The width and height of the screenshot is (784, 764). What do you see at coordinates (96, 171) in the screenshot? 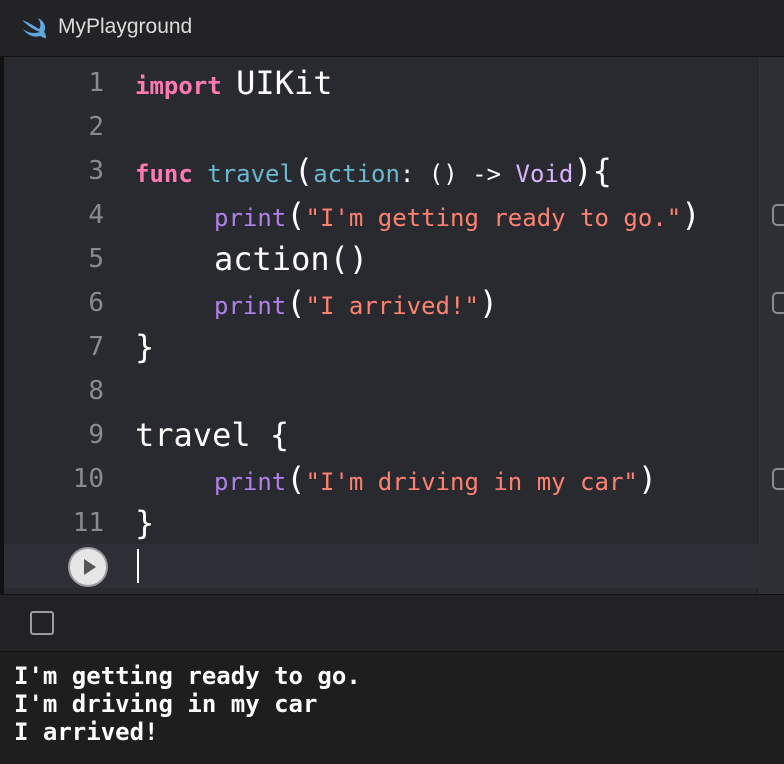
I see `line-number: 3` at bounding box center [96, 171].